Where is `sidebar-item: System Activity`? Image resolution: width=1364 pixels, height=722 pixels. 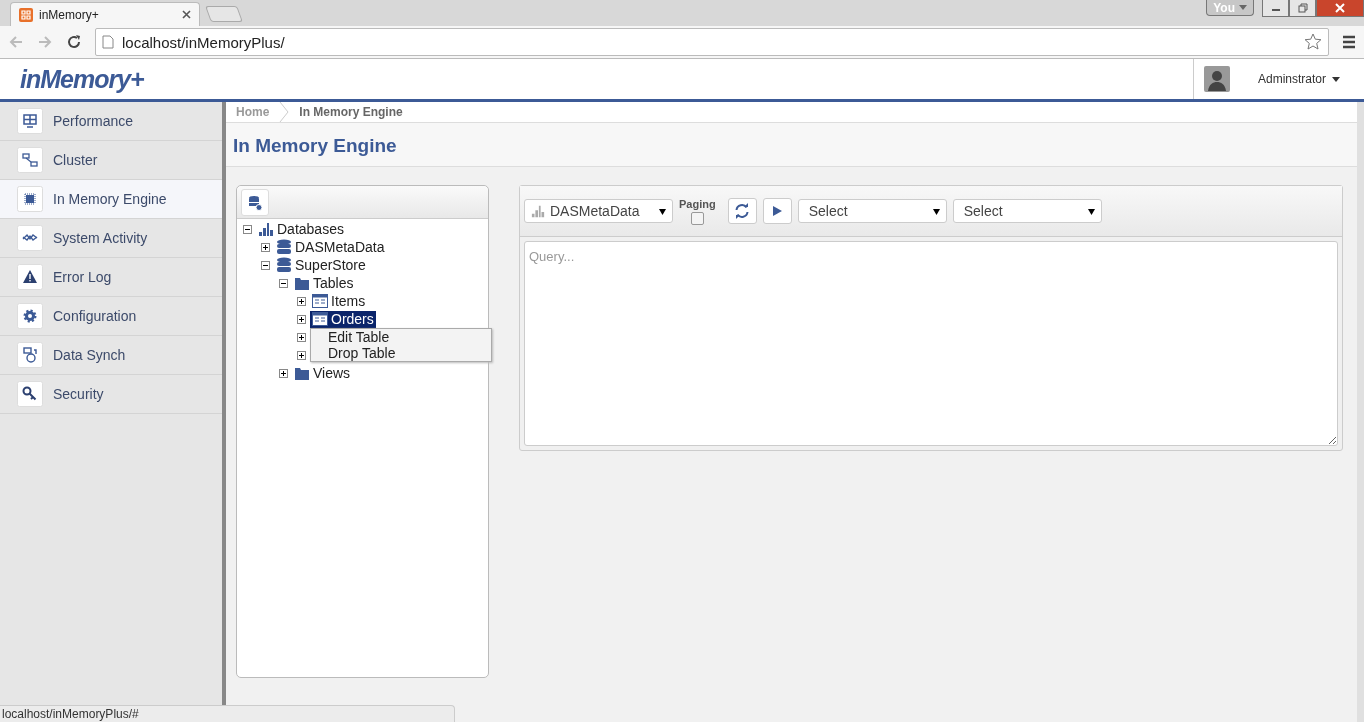 sidebar-item: System Activity is located at coordinates (111, 238).